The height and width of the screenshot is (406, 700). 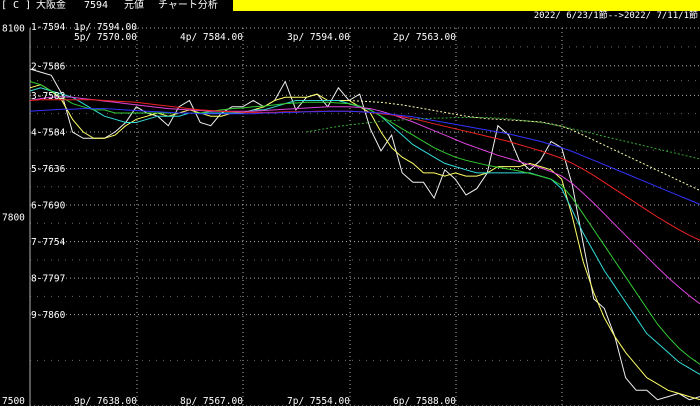 I want to click on market-name: 大阪金, so click(x=51, y=5).